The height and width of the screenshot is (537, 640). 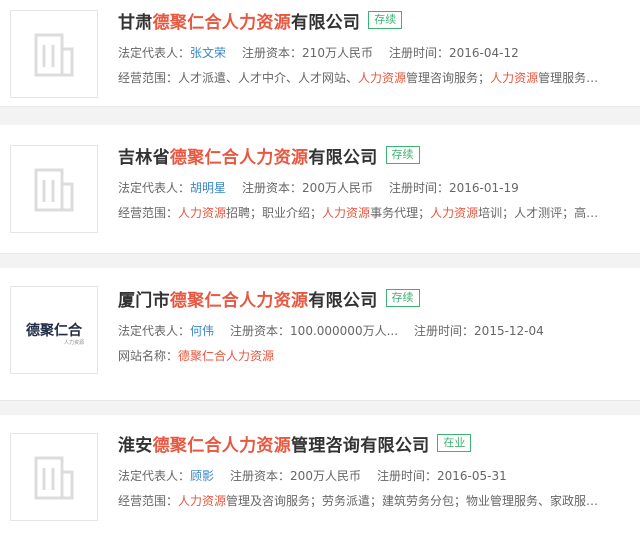 I want to click on company-name: 吉林省德聚仁合人力资源有限公司, so click(x=248, y=155).